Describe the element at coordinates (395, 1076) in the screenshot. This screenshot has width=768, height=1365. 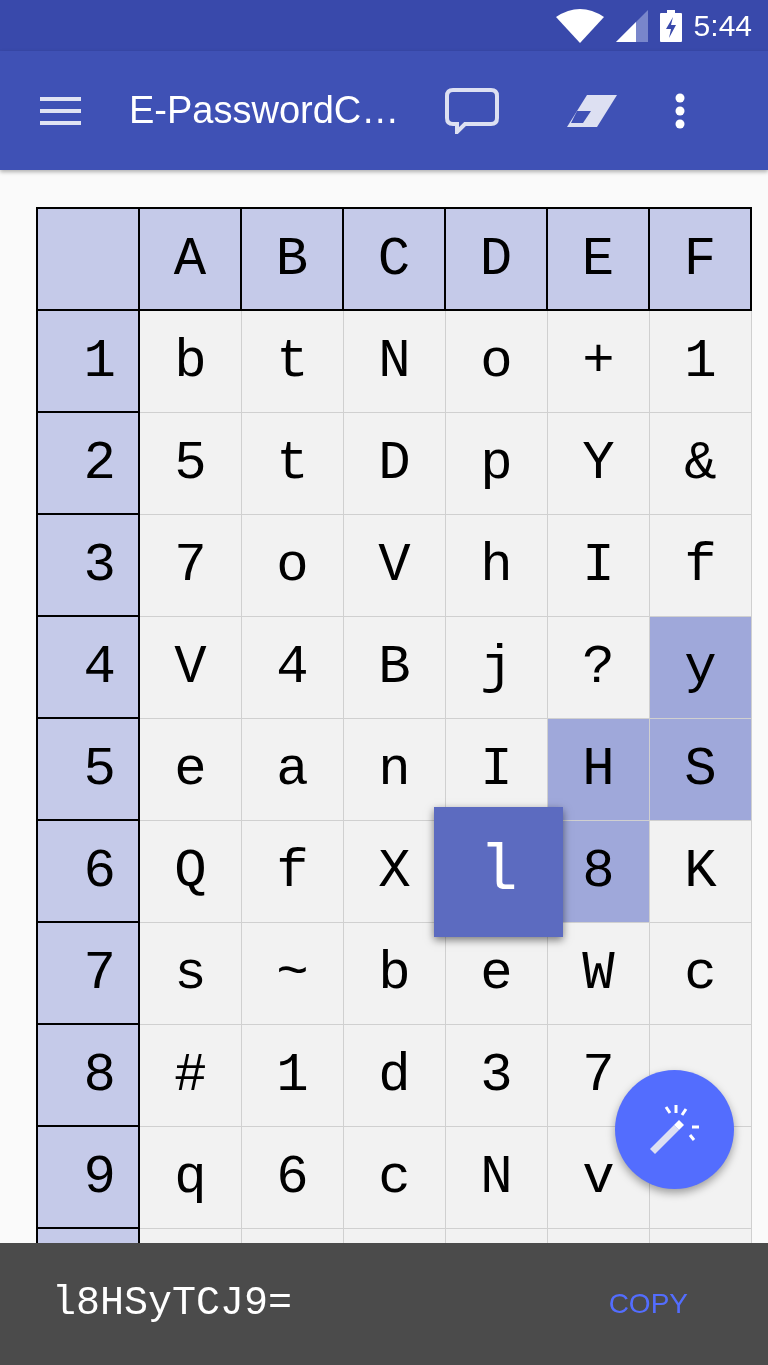
I see `table-cell: d` at that location.